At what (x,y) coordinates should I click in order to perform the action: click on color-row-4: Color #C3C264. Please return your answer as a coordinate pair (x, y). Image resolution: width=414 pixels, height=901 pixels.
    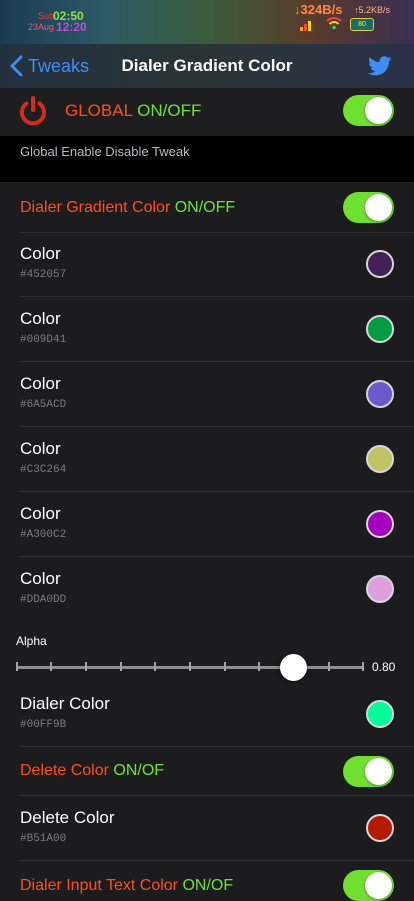
    Looking at the image, I should click on (207, 460).